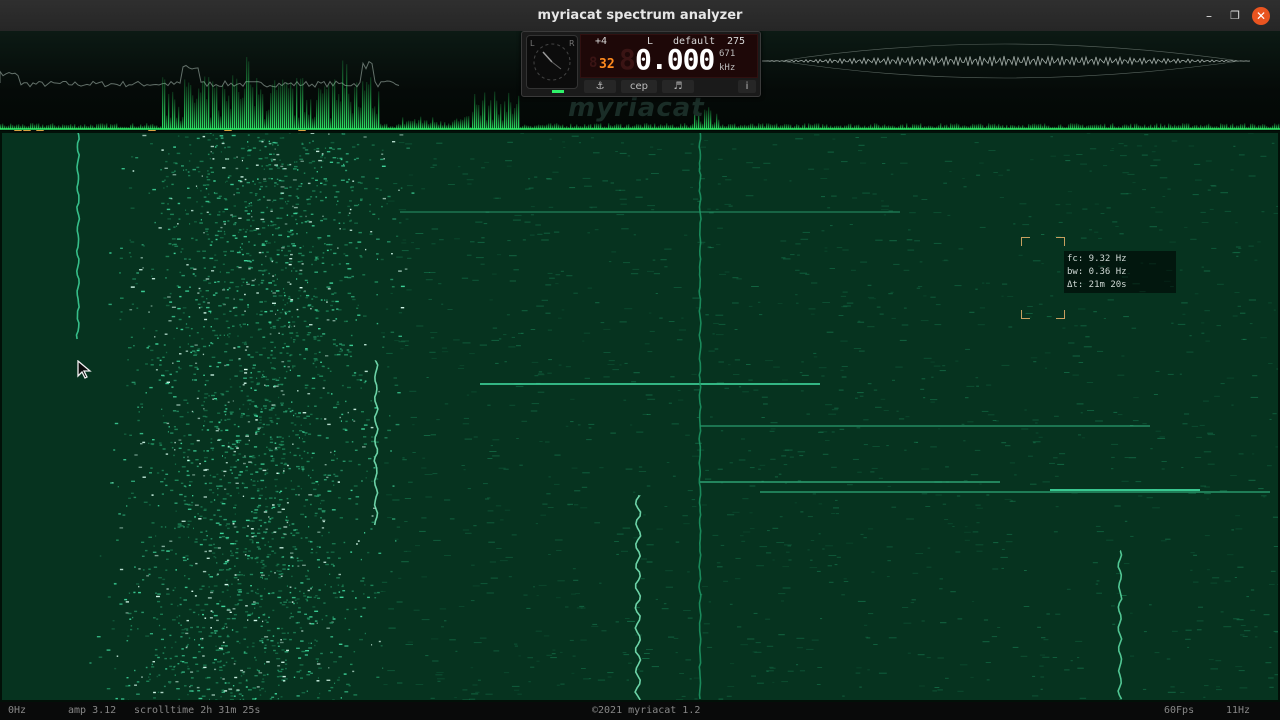 The image size is (1280, 720). I want to click on bracket-corner-tr, so click(1060, 241).